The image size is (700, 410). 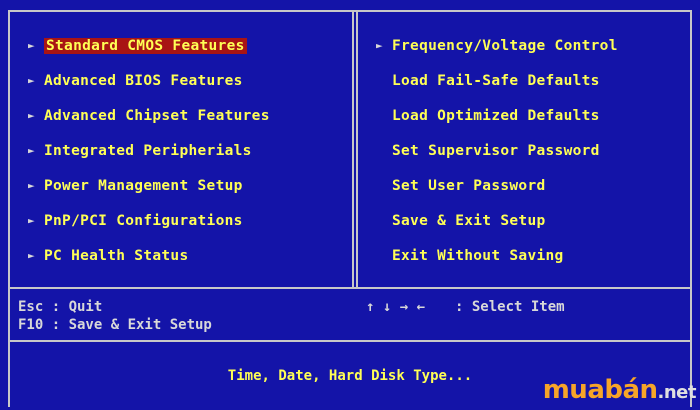 I want to click on frame-left, so click(x=9, y=208).